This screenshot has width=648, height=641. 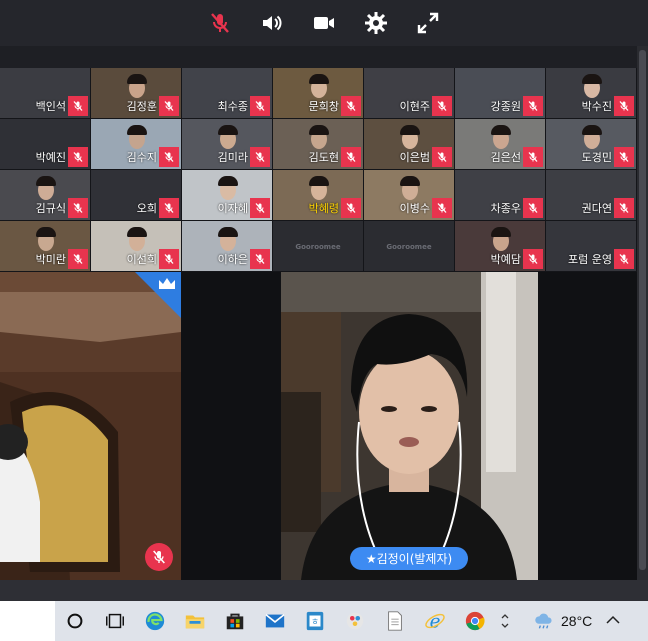 I want to click on paint-icon, so click(x=355, y=621).